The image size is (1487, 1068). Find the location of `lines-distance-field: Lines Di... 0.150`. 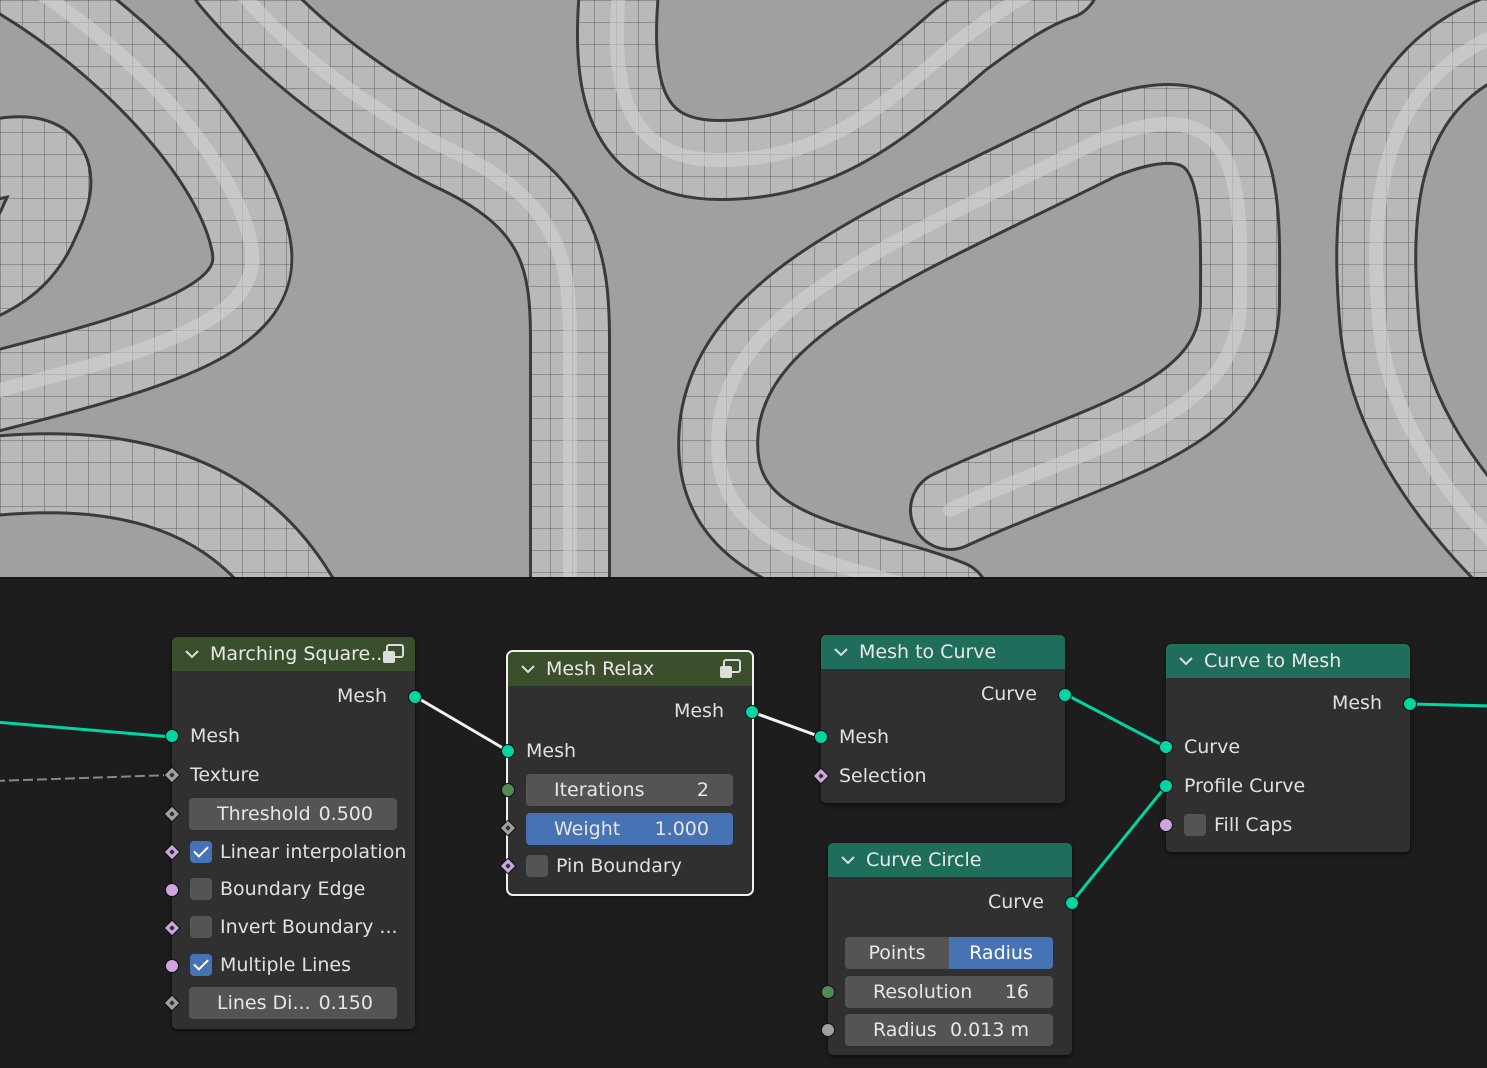

lines-distance-field: Lines Di... 0.150 is located at coordinates (293, 1003).